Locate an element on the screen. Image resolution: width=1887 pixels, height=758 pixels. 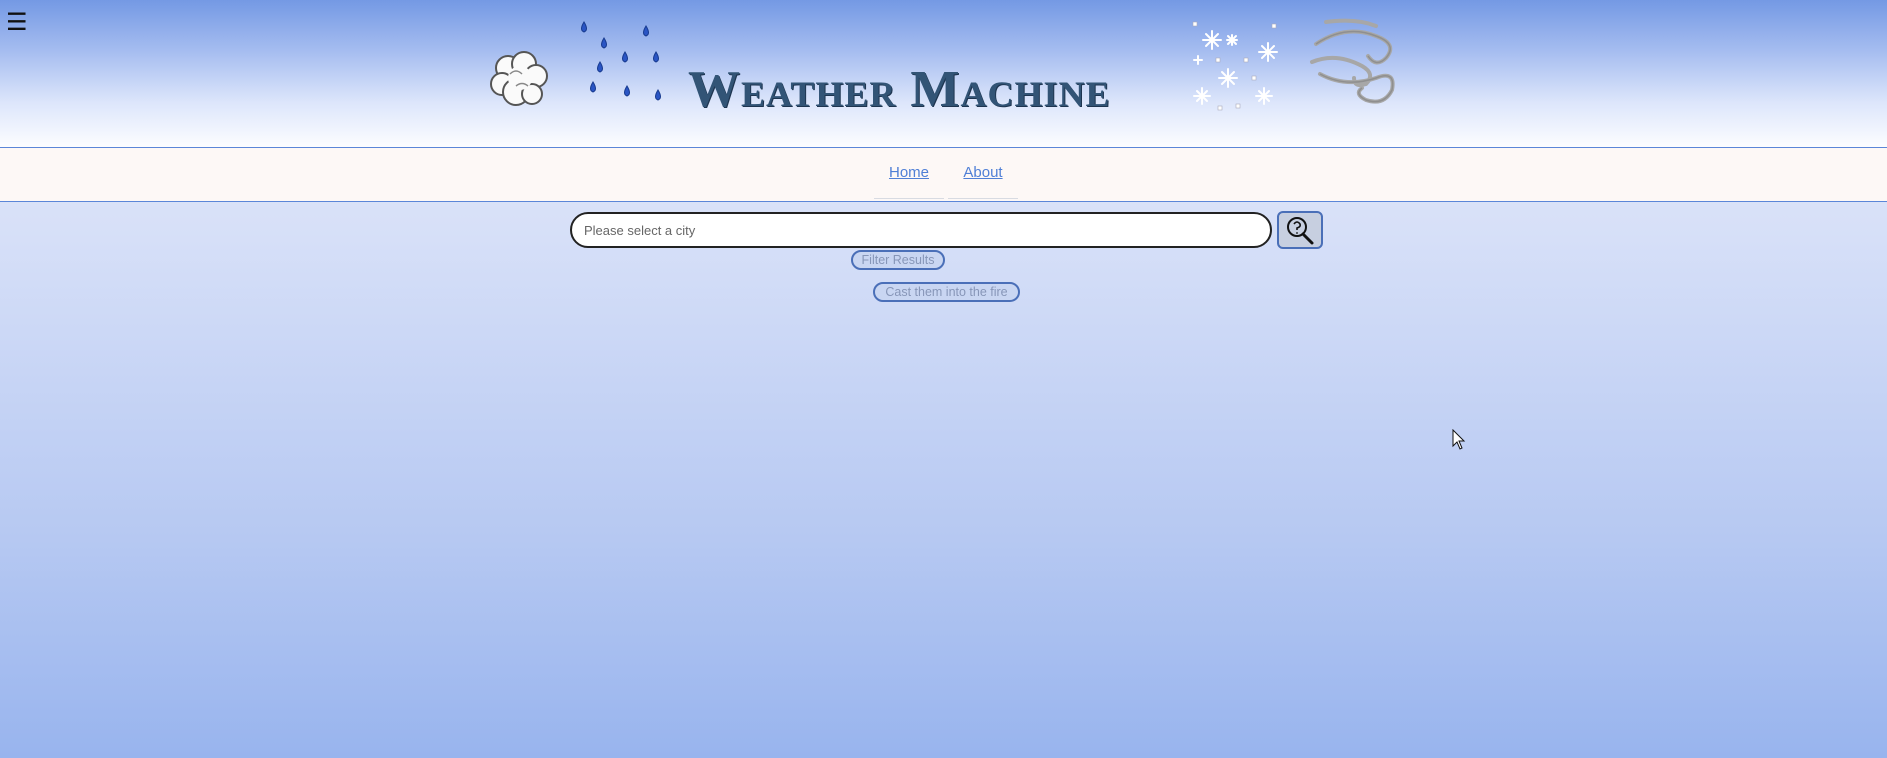
search-icon is located at coordinates (1300, 231).